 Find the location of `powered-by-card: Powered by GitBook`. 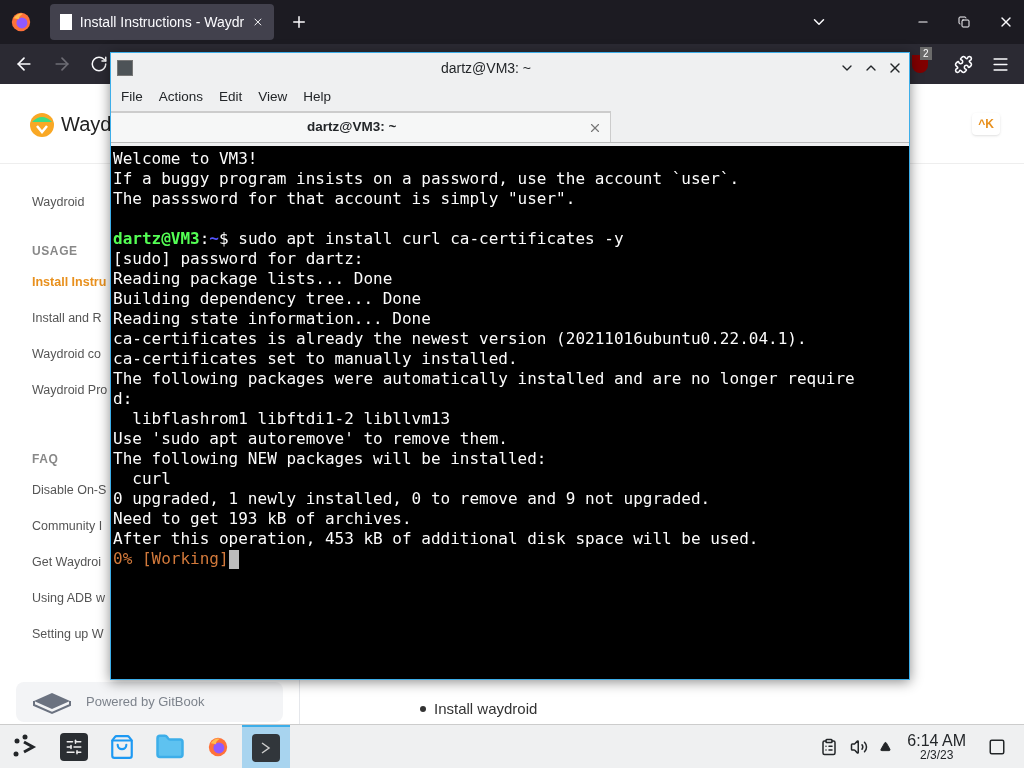

powered-by-card: Powered by GitBook is located at coordinates (149, 702).